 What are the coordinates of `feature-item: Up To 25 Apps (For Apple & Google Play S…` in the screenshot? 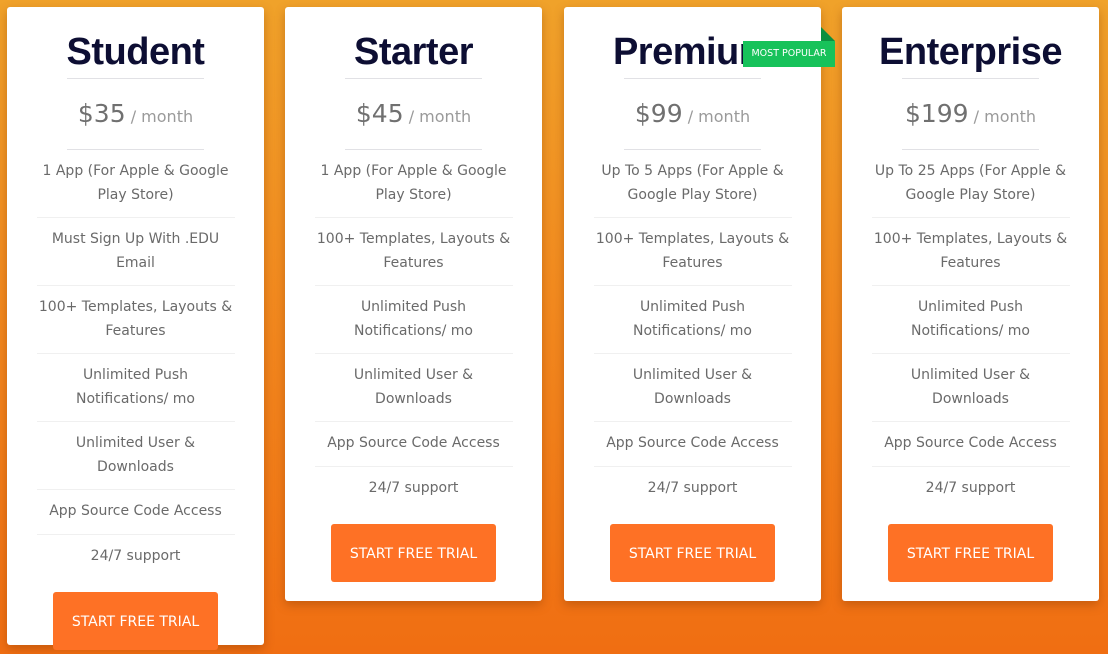 It's located at (970, 183).